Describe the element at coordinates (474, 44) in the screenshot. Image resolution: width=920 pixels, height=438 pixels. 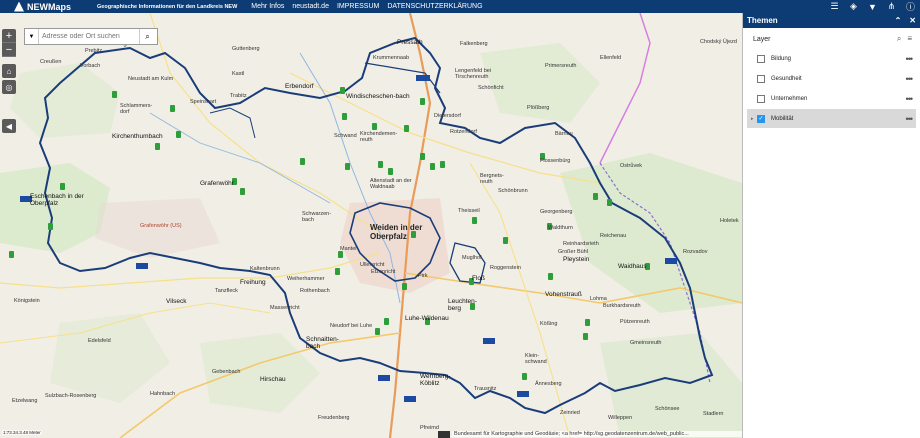
I see `map-label: Falkenberg` at that location.